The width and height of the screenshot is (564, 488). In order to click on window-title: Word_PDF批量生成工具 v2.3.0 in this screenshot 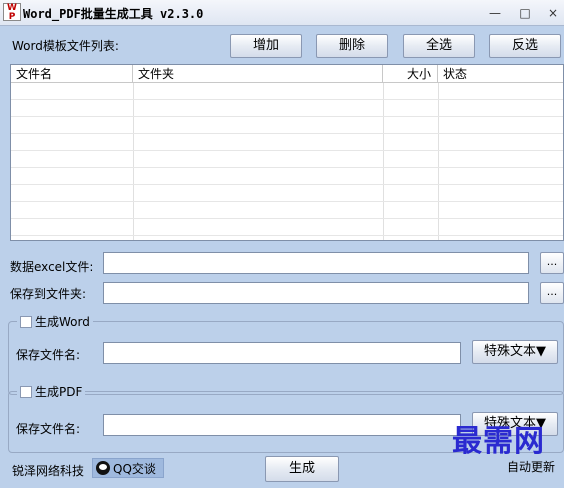, I will do `click(113, 14)`.